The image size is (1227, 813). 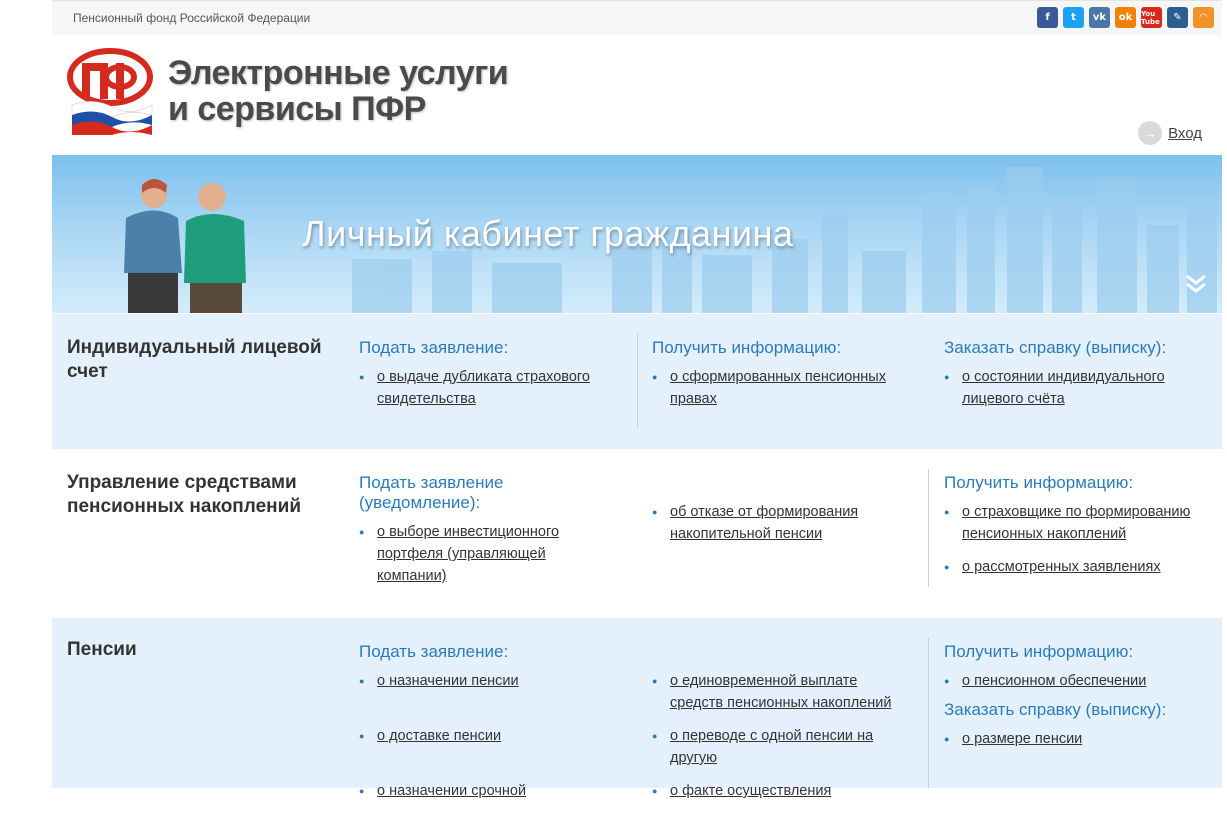 What do you see at coordinates (1177, 17) in the screenshot?
I see `livejournal-icon: ✎` at bounding box center [1177, 17].